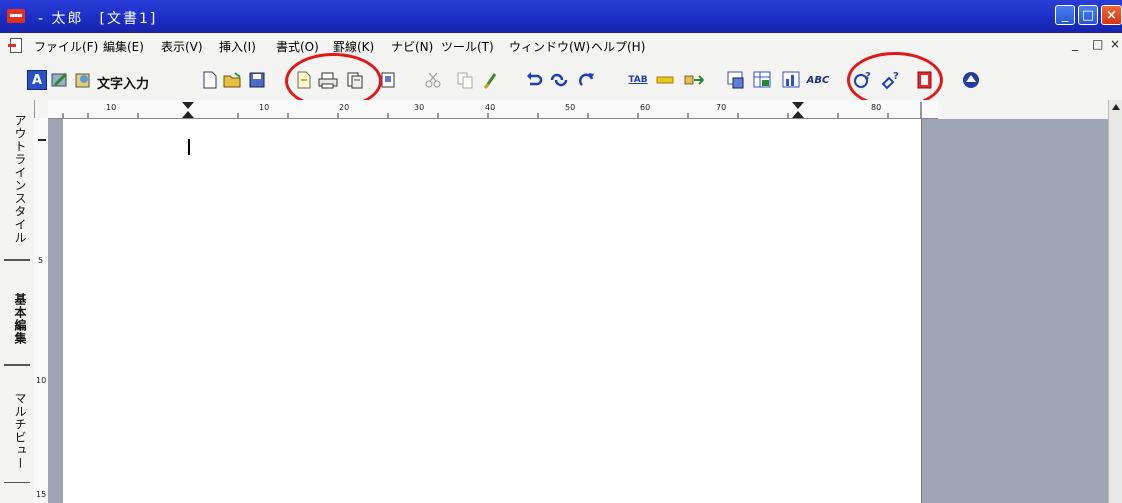 Image resolution: width=1122 pixels, height=503 pixels. What do you see at coordinates (762, 80) in the screenshot?
I see `insert-table-icon` at bounding box center [762, 80].